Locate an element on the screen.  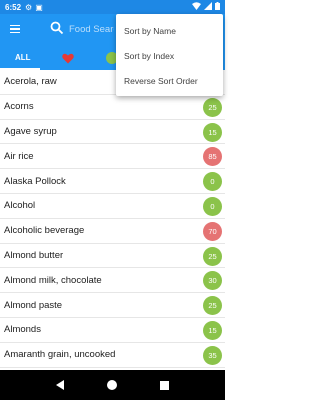
back-icon is located at coordinates (60, 385).